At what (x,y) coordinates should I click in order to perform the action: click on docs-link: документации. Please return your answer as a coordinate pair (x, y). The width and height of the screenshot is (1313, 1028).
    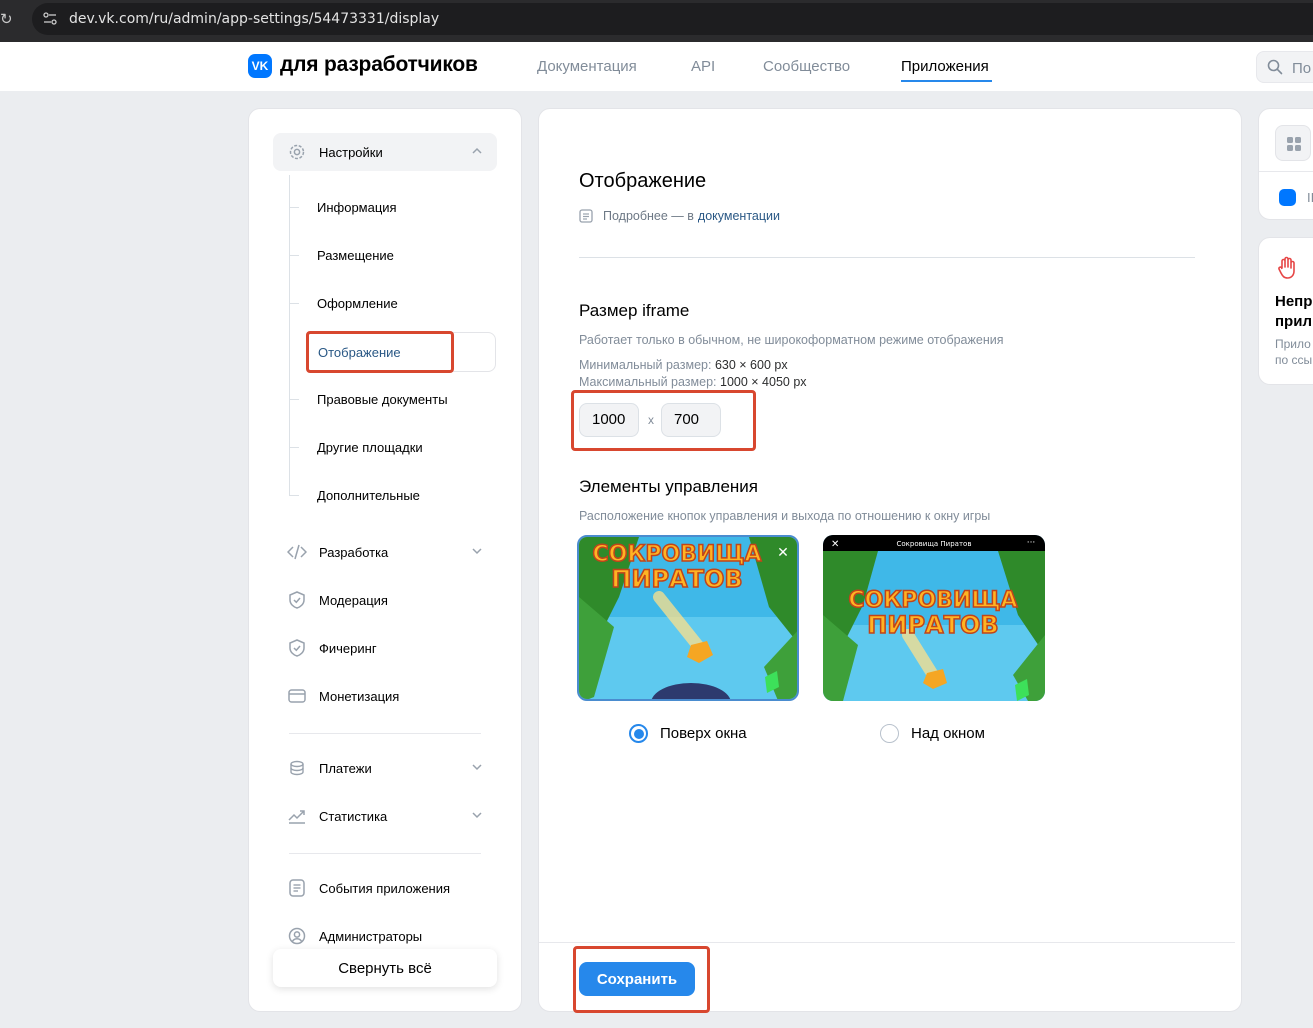
    Looking at the image, I should click on (739, 216).